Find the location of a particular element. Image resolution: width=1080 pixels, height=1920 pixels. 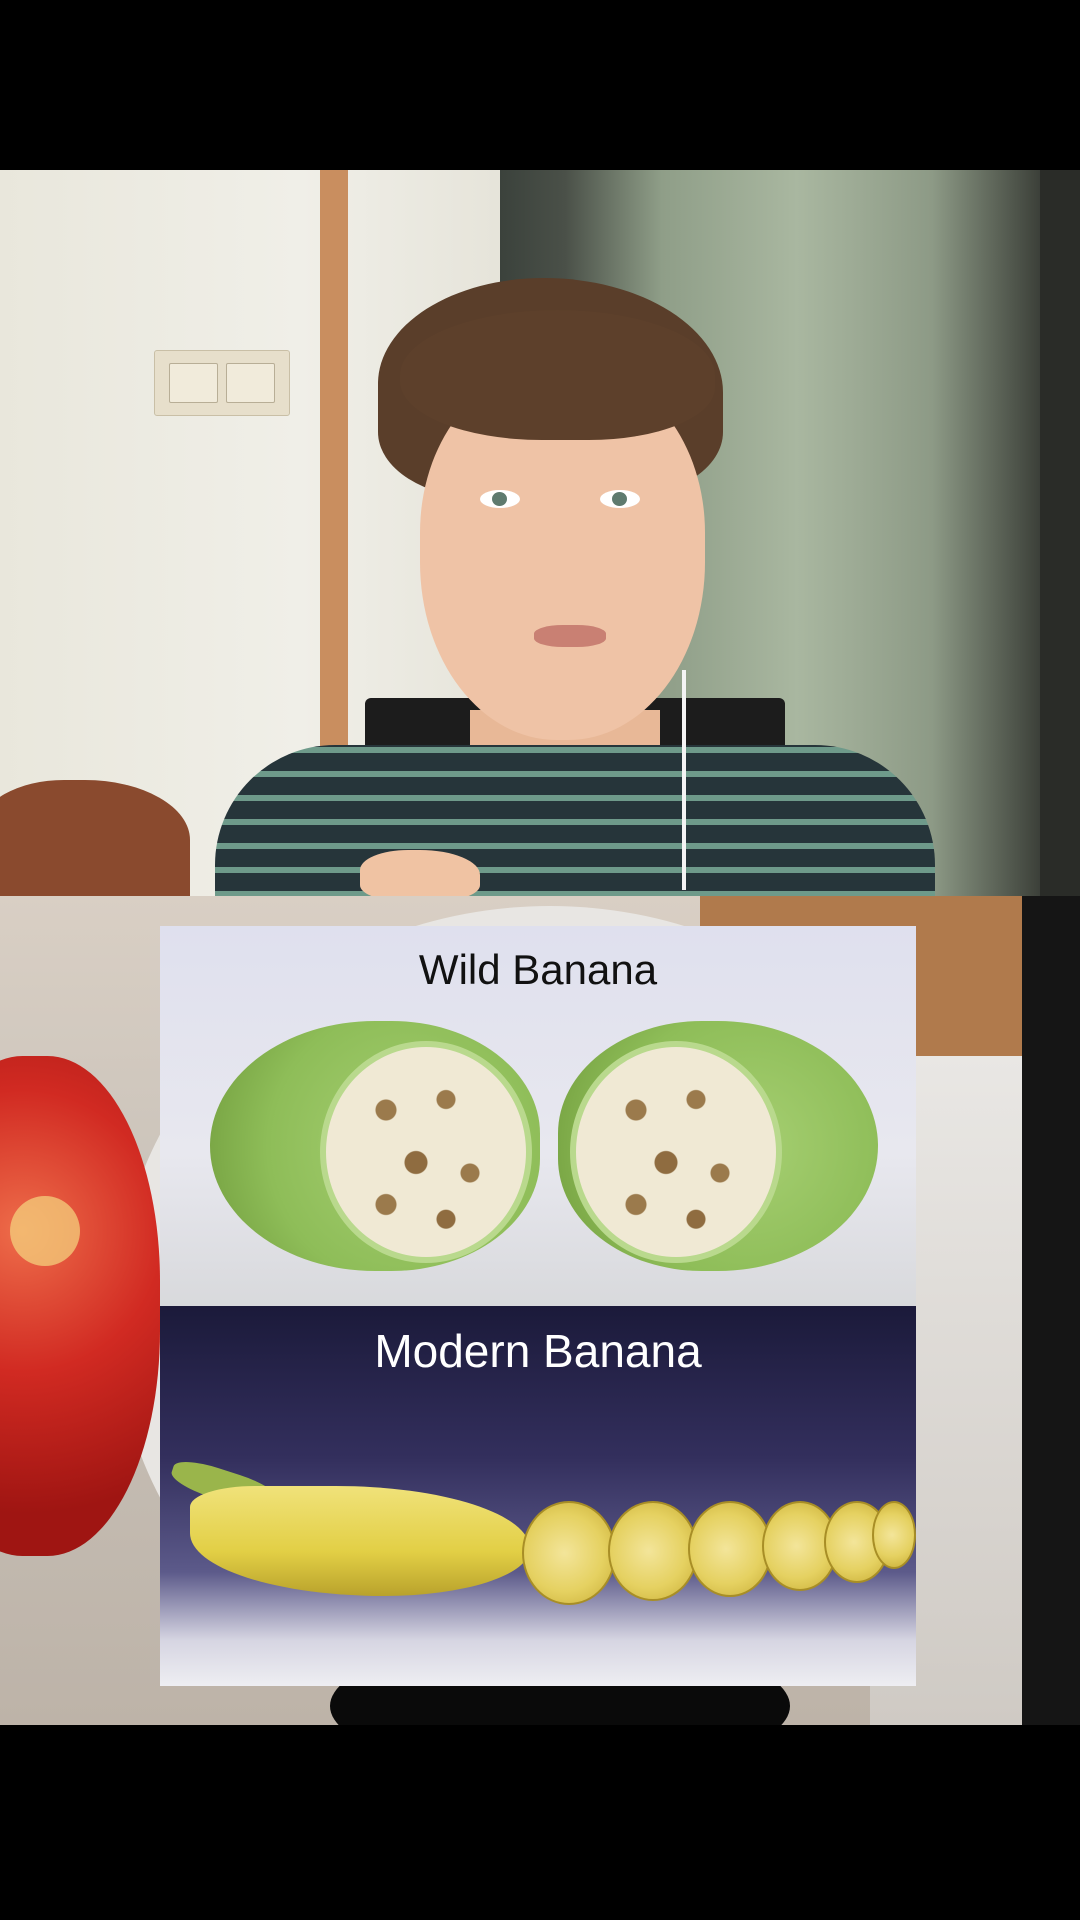

wild-banana-panel: Wild Banana is located at coordinates (538, 1117).